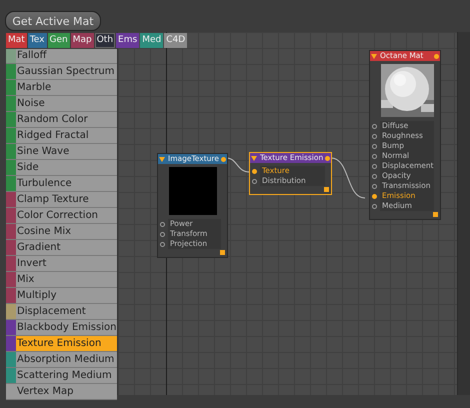  I want to click on category-tab: Tex, so click(37, 40).